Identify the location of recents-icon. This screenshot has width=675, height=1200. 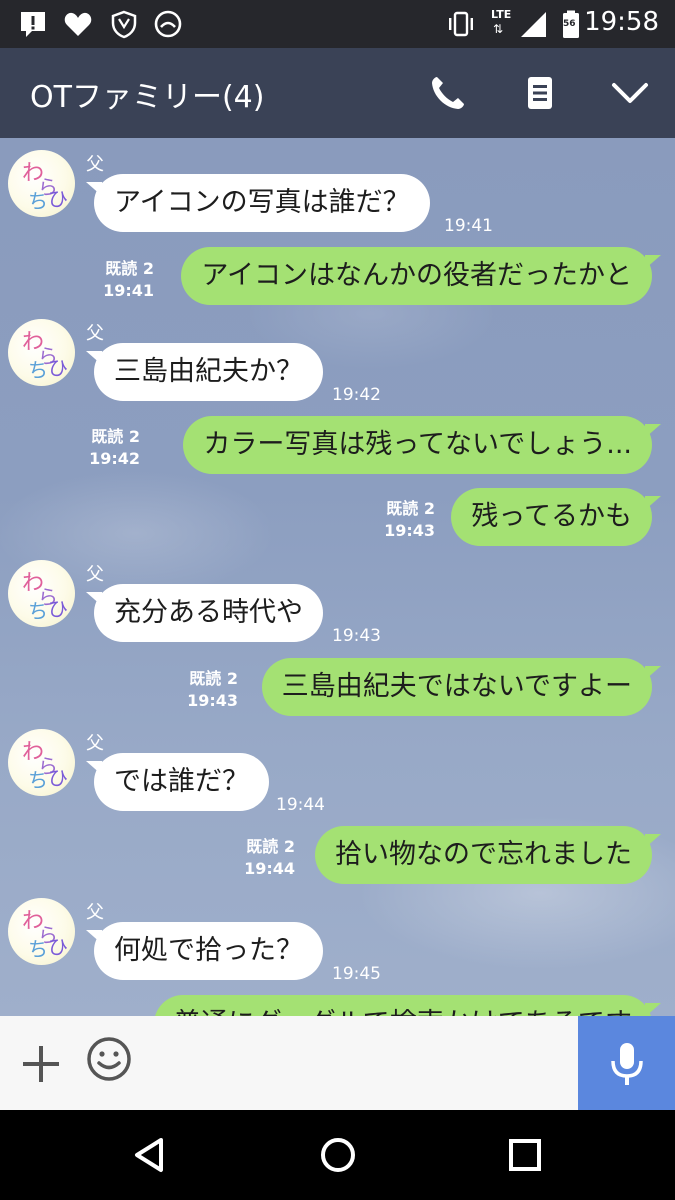
(525, 1155).